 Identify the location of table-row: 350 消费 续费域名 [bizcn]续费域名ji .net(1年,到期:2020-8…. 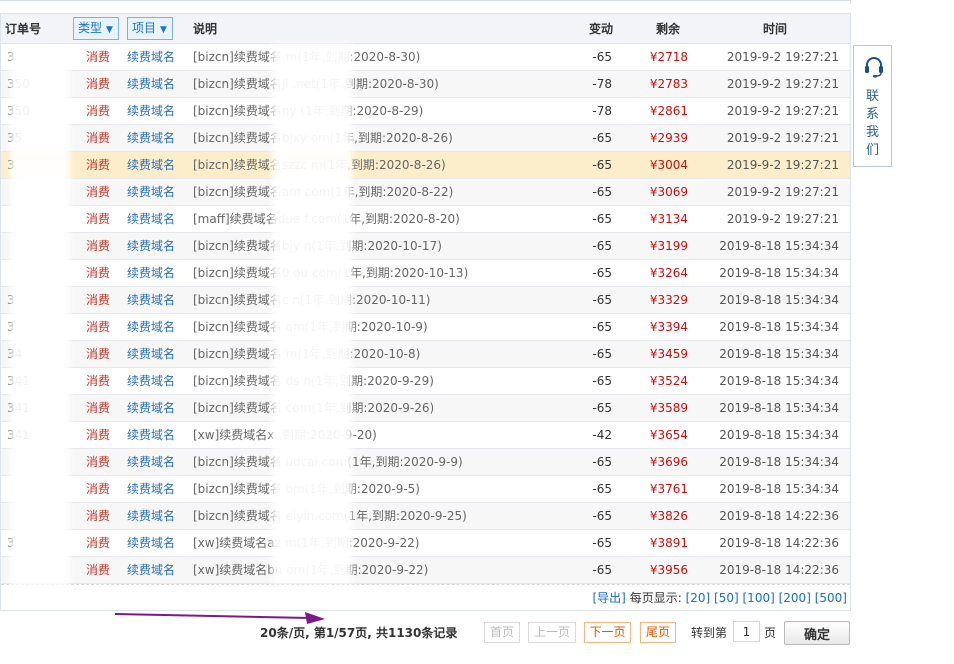
(425, 84).